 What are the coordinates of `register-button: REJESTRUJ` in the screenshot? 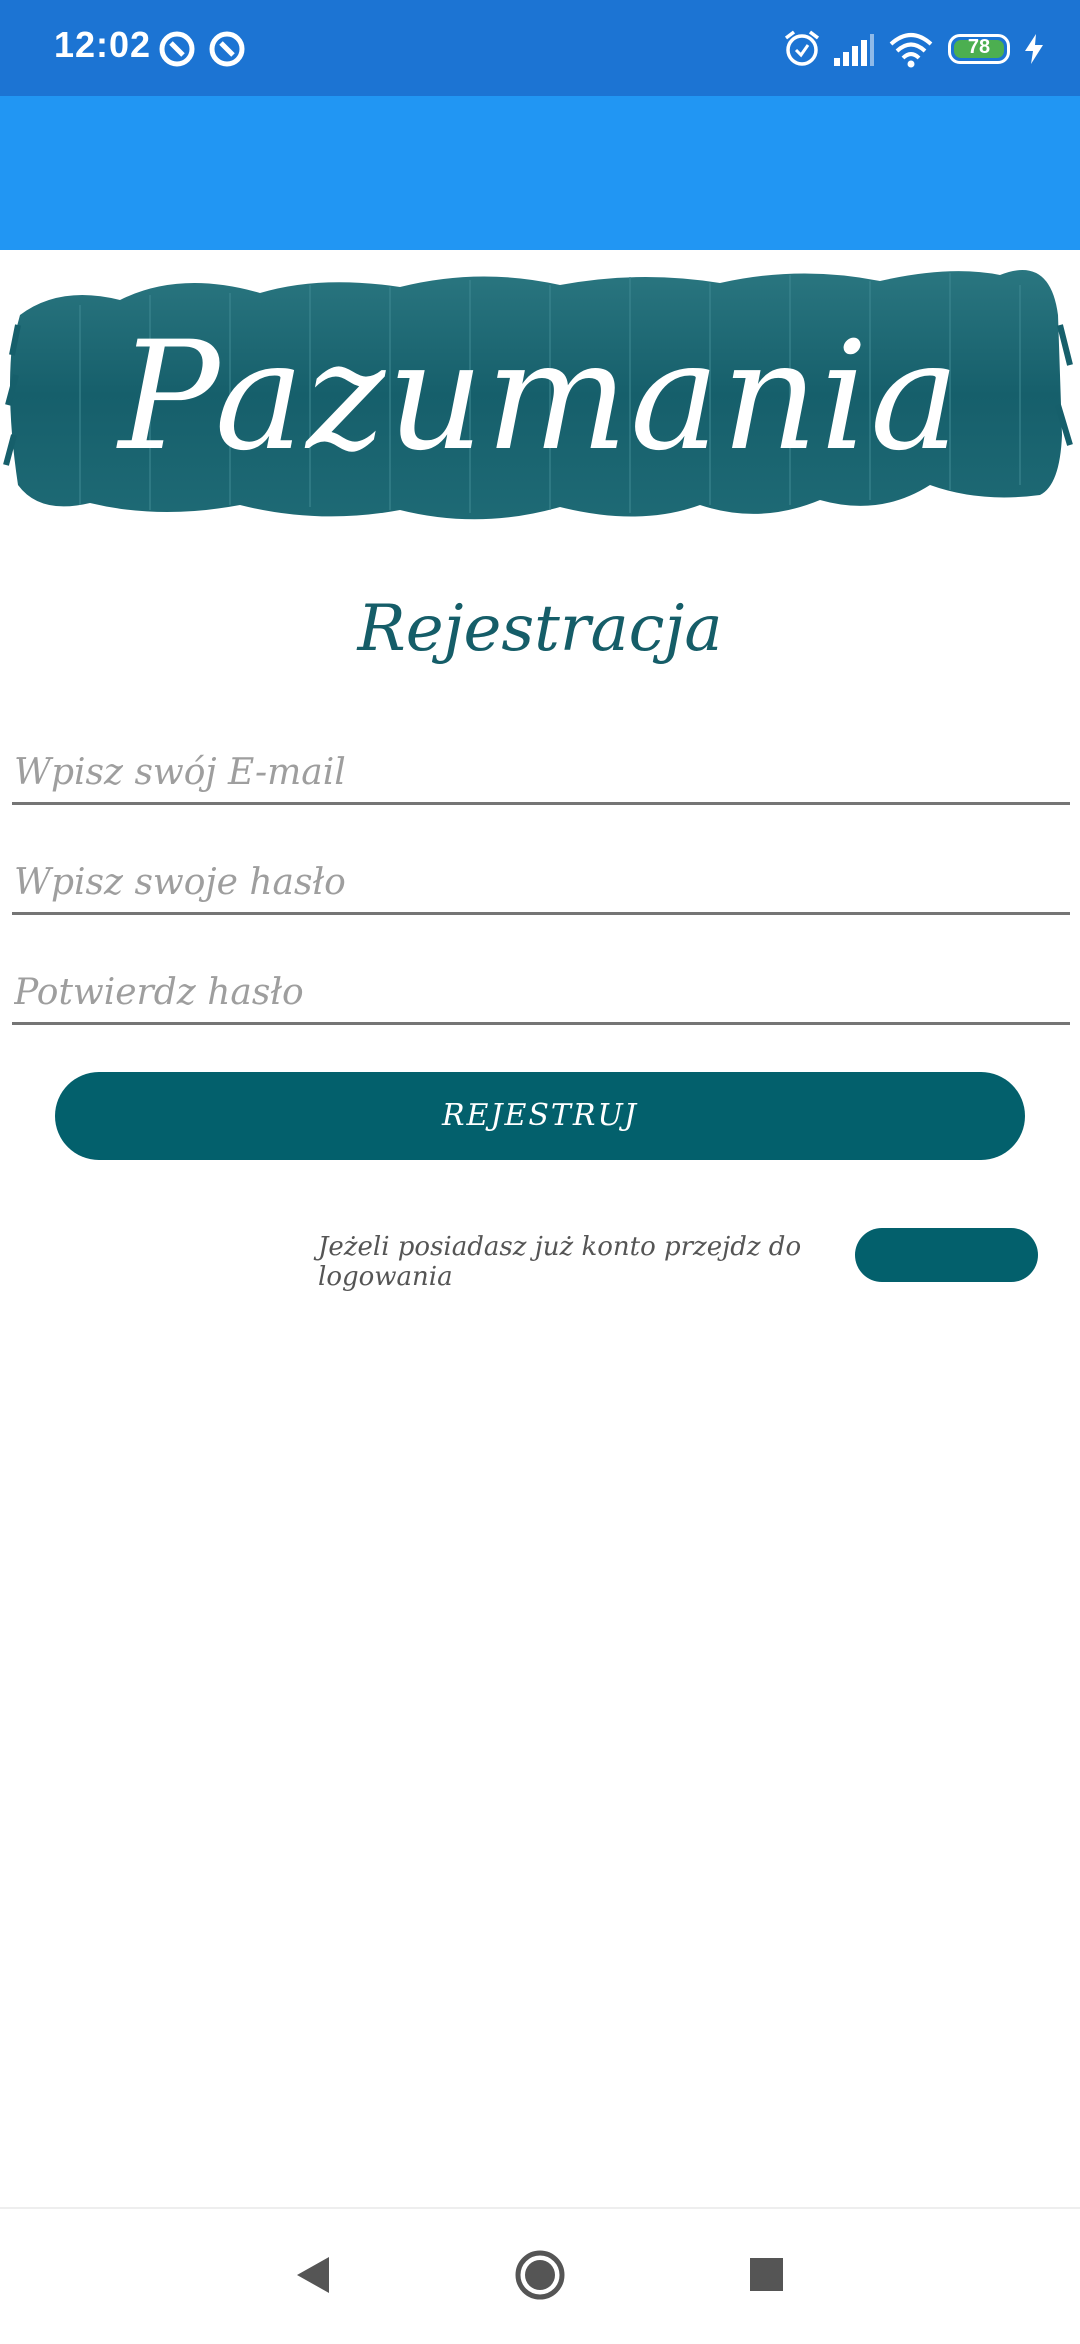 It's located at (540, 1116).